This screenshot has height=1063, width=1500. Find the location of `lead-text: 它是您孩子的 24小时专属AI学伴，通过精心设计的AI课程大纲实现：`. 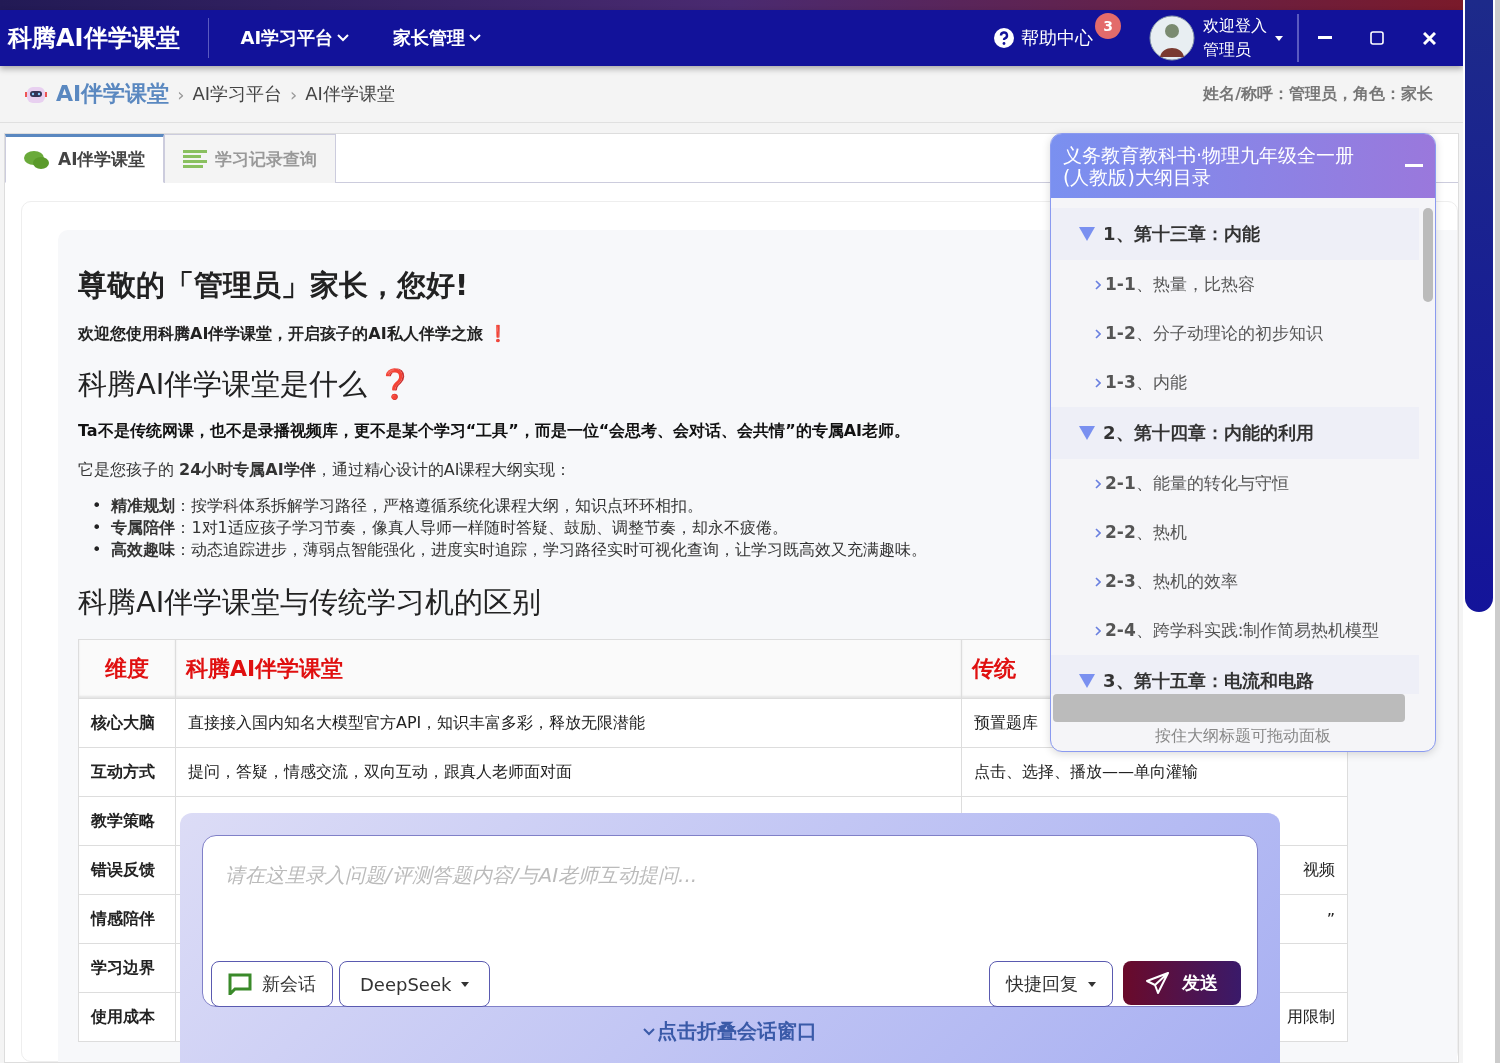

lead-text: 它是您孩子的 24小时专属AI学伴，通过精心设计的AI课程大纲实现： is located at coordinates (325, 470).